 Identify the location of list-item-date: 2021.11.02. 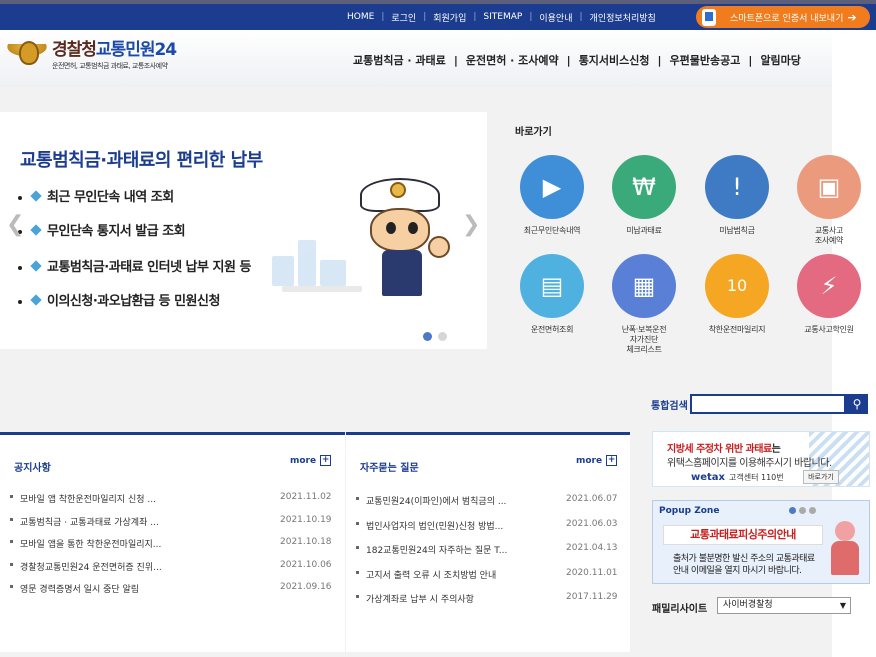
(306, 497).